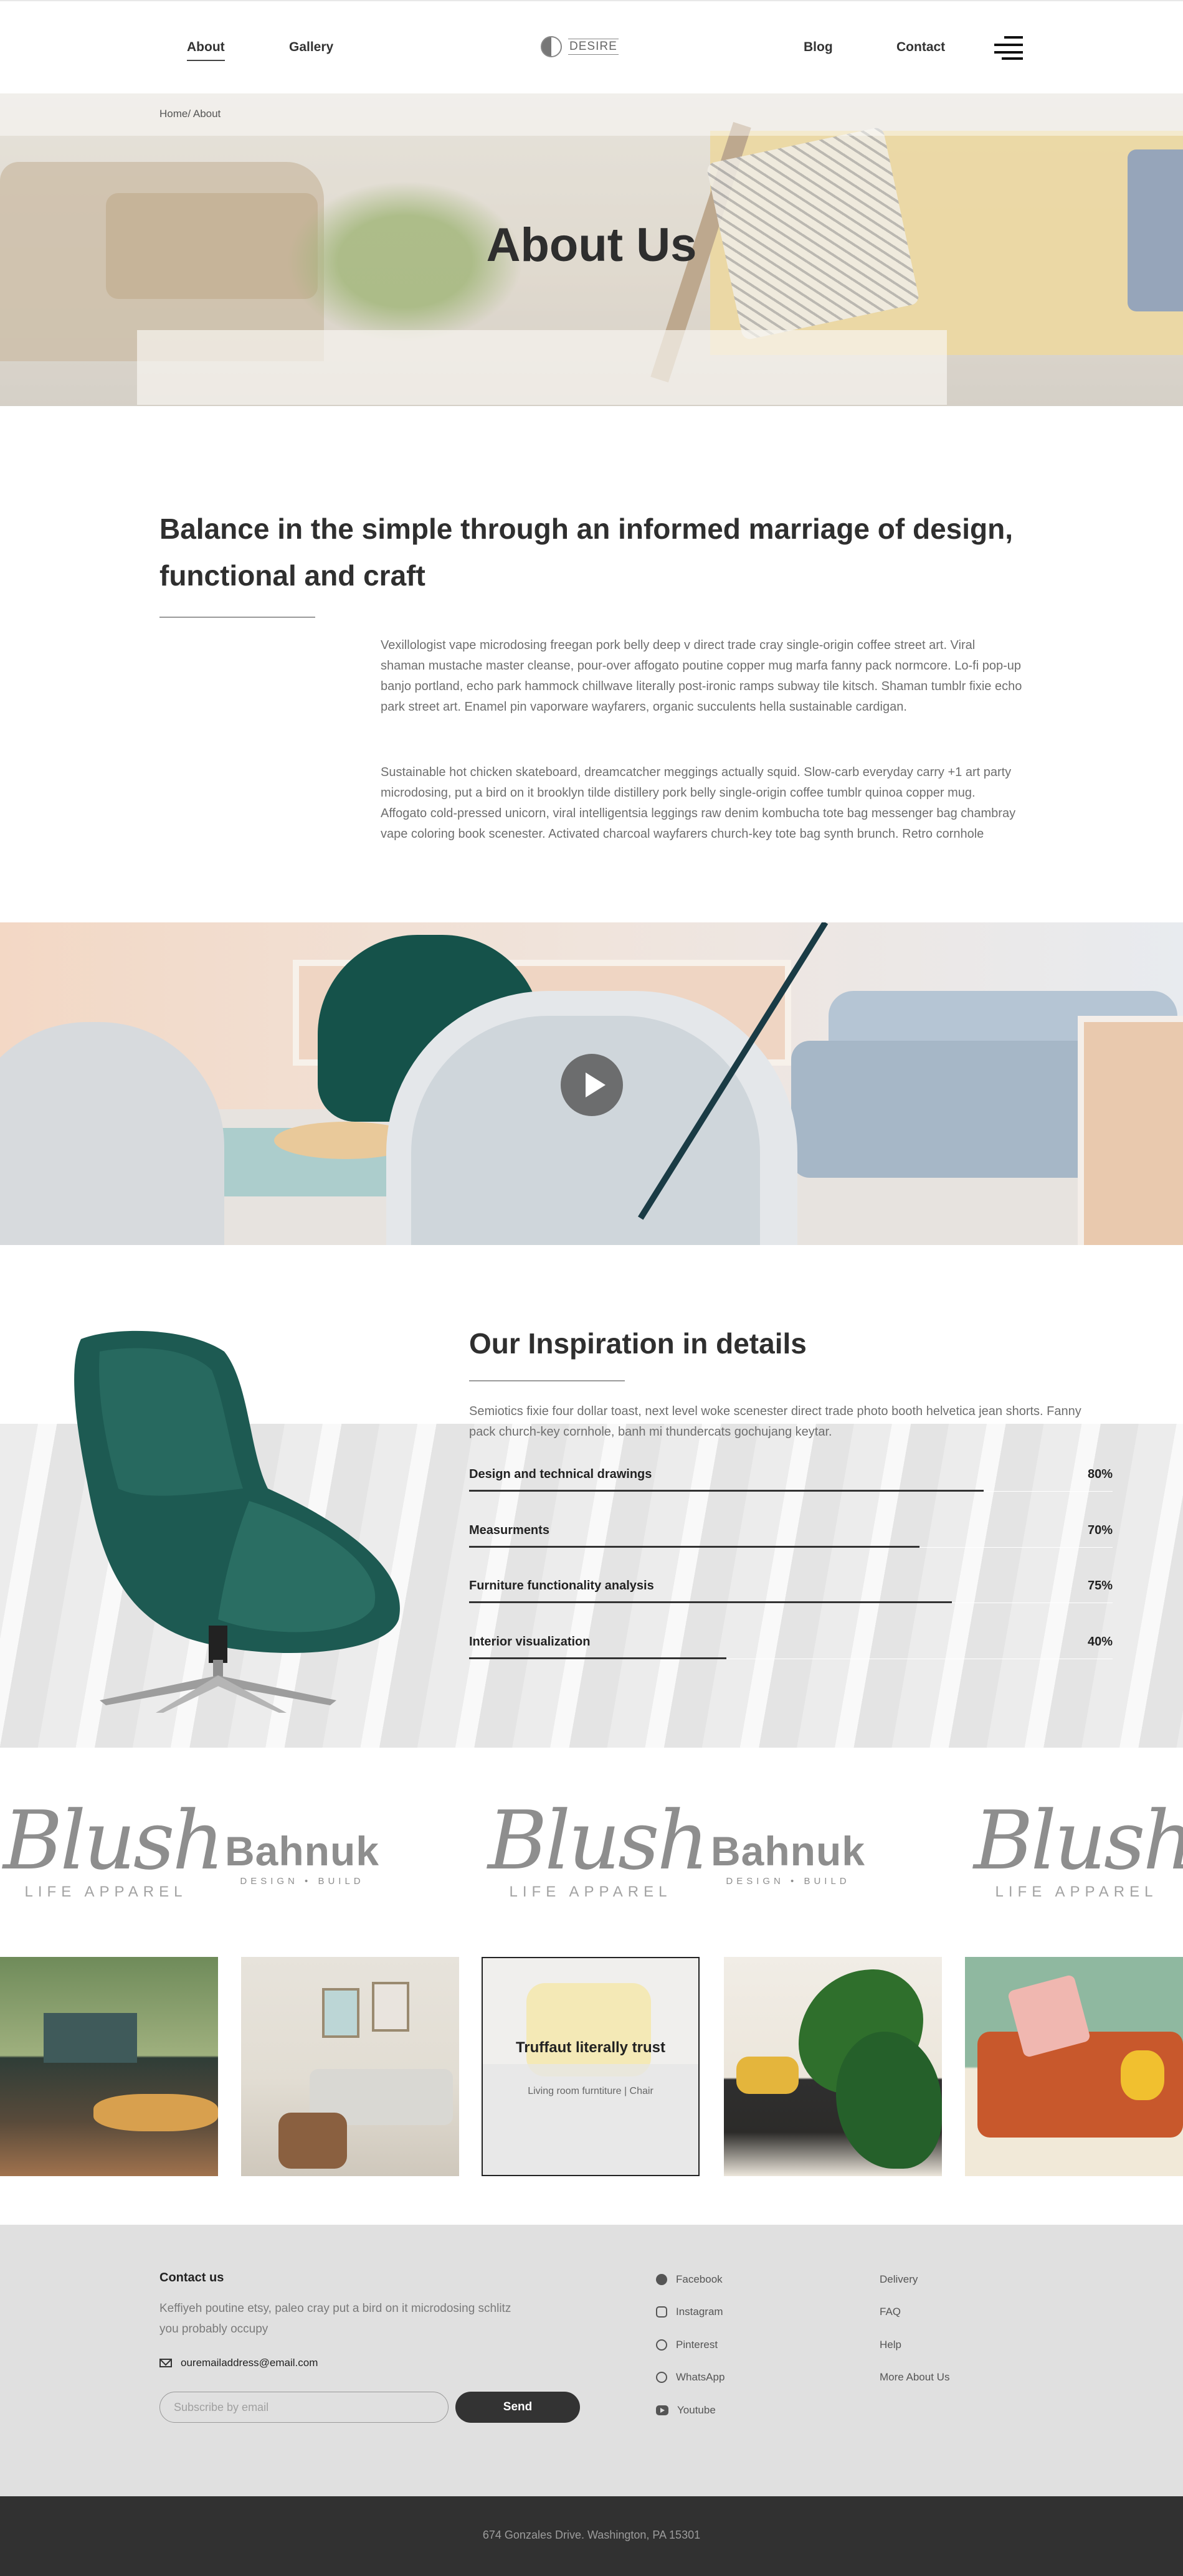 The image size is (1183, 2576). What do you see at coordinates (1100, 1474) in the screenshot?
I see `skill-percent: 80%` at bounding box center [1100, 1474].